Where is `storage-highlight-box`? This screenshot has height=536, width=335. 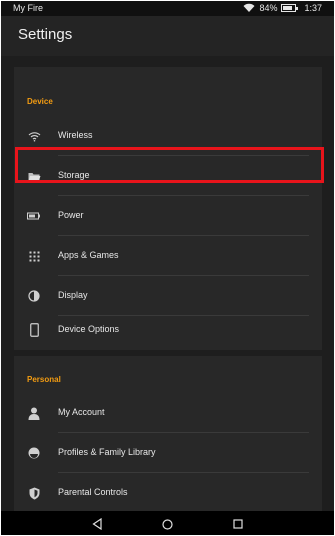 storage-highlight-box is located at coordinates (169, 165).